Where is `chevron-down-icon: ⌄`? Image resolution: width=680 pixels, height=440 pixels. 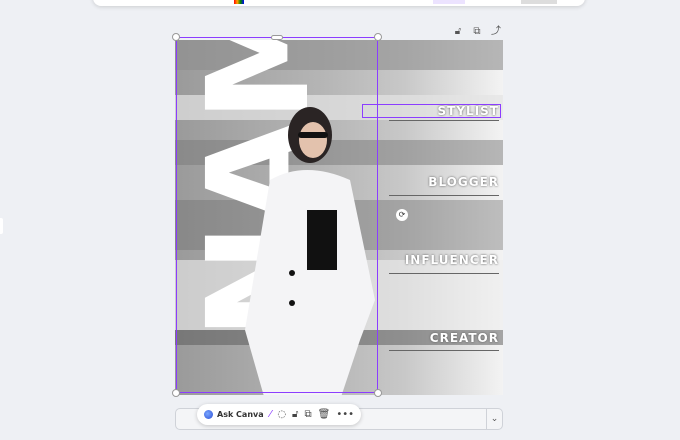
chevron-down-icon: ⌄ is located at coordinates (494, 419).